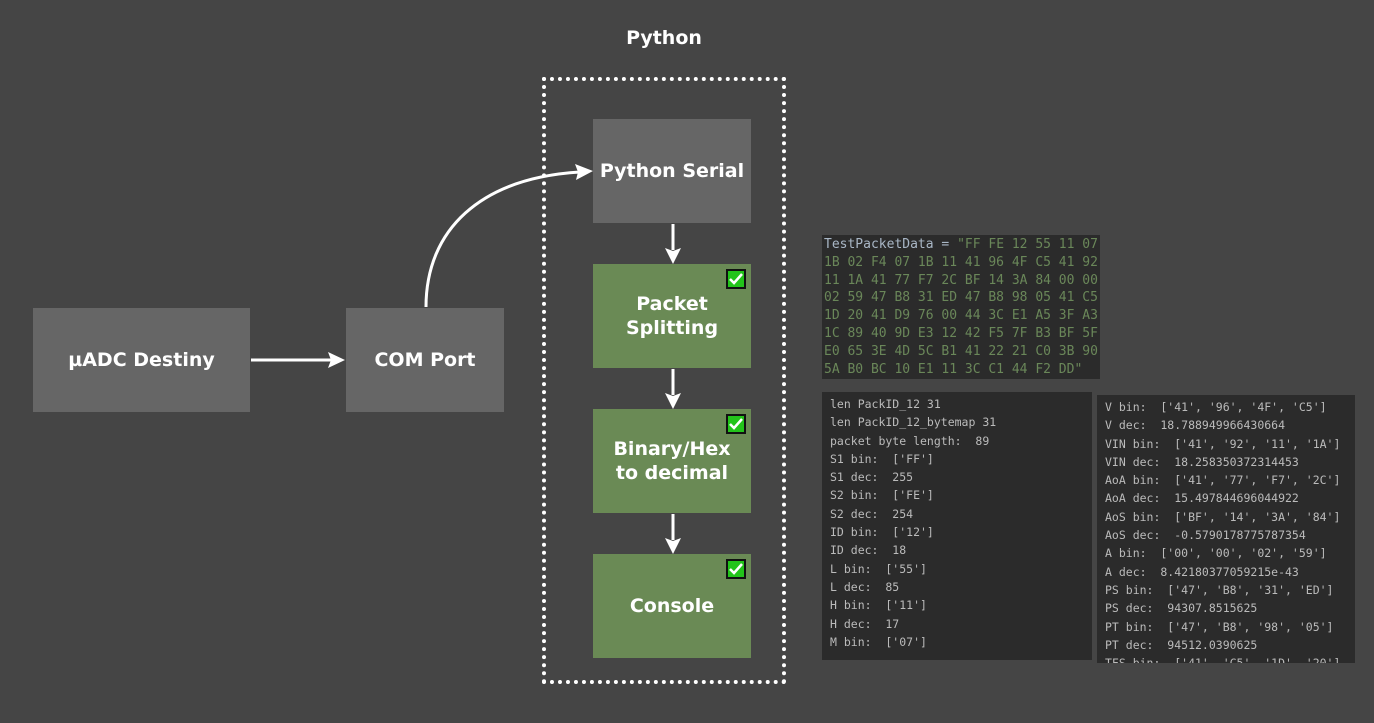 This screenshot has height=723, width=1374. What do you see at coordinates (1027, 244) in the screenshot?
I see `code-line: "FF FE 12 55 11 07` at bounding box center [1027, 244].